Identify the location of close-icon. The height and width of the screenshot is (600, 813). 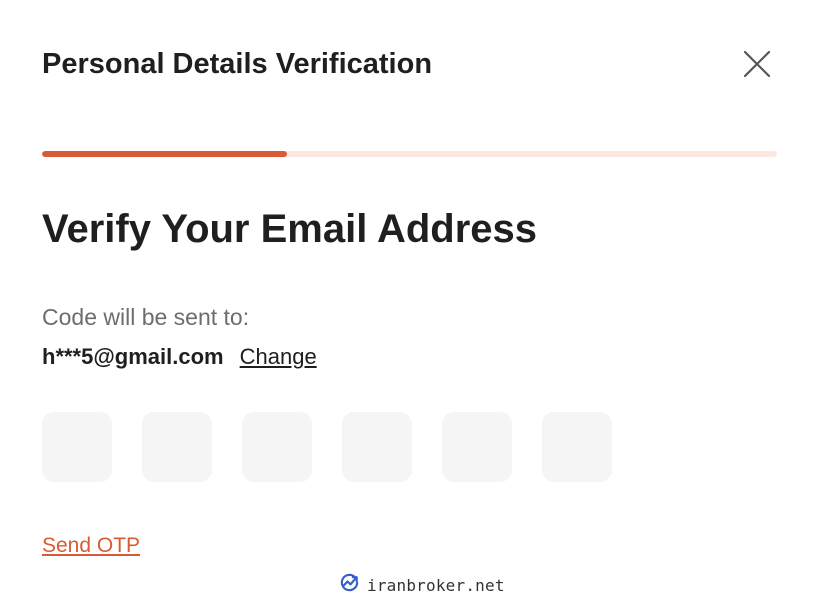
(757, 64).